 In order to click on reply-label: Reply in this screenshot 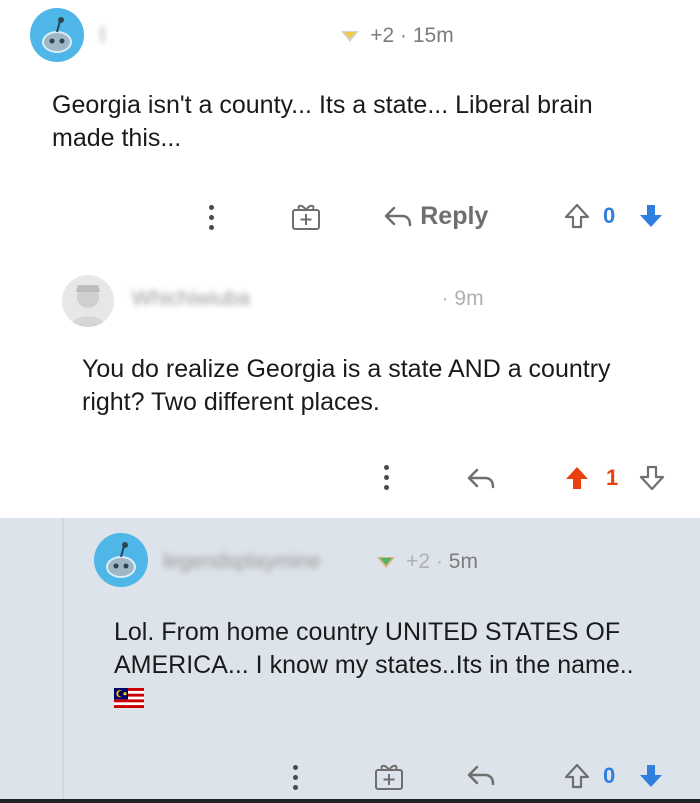, I will do `click(454, 216)`.